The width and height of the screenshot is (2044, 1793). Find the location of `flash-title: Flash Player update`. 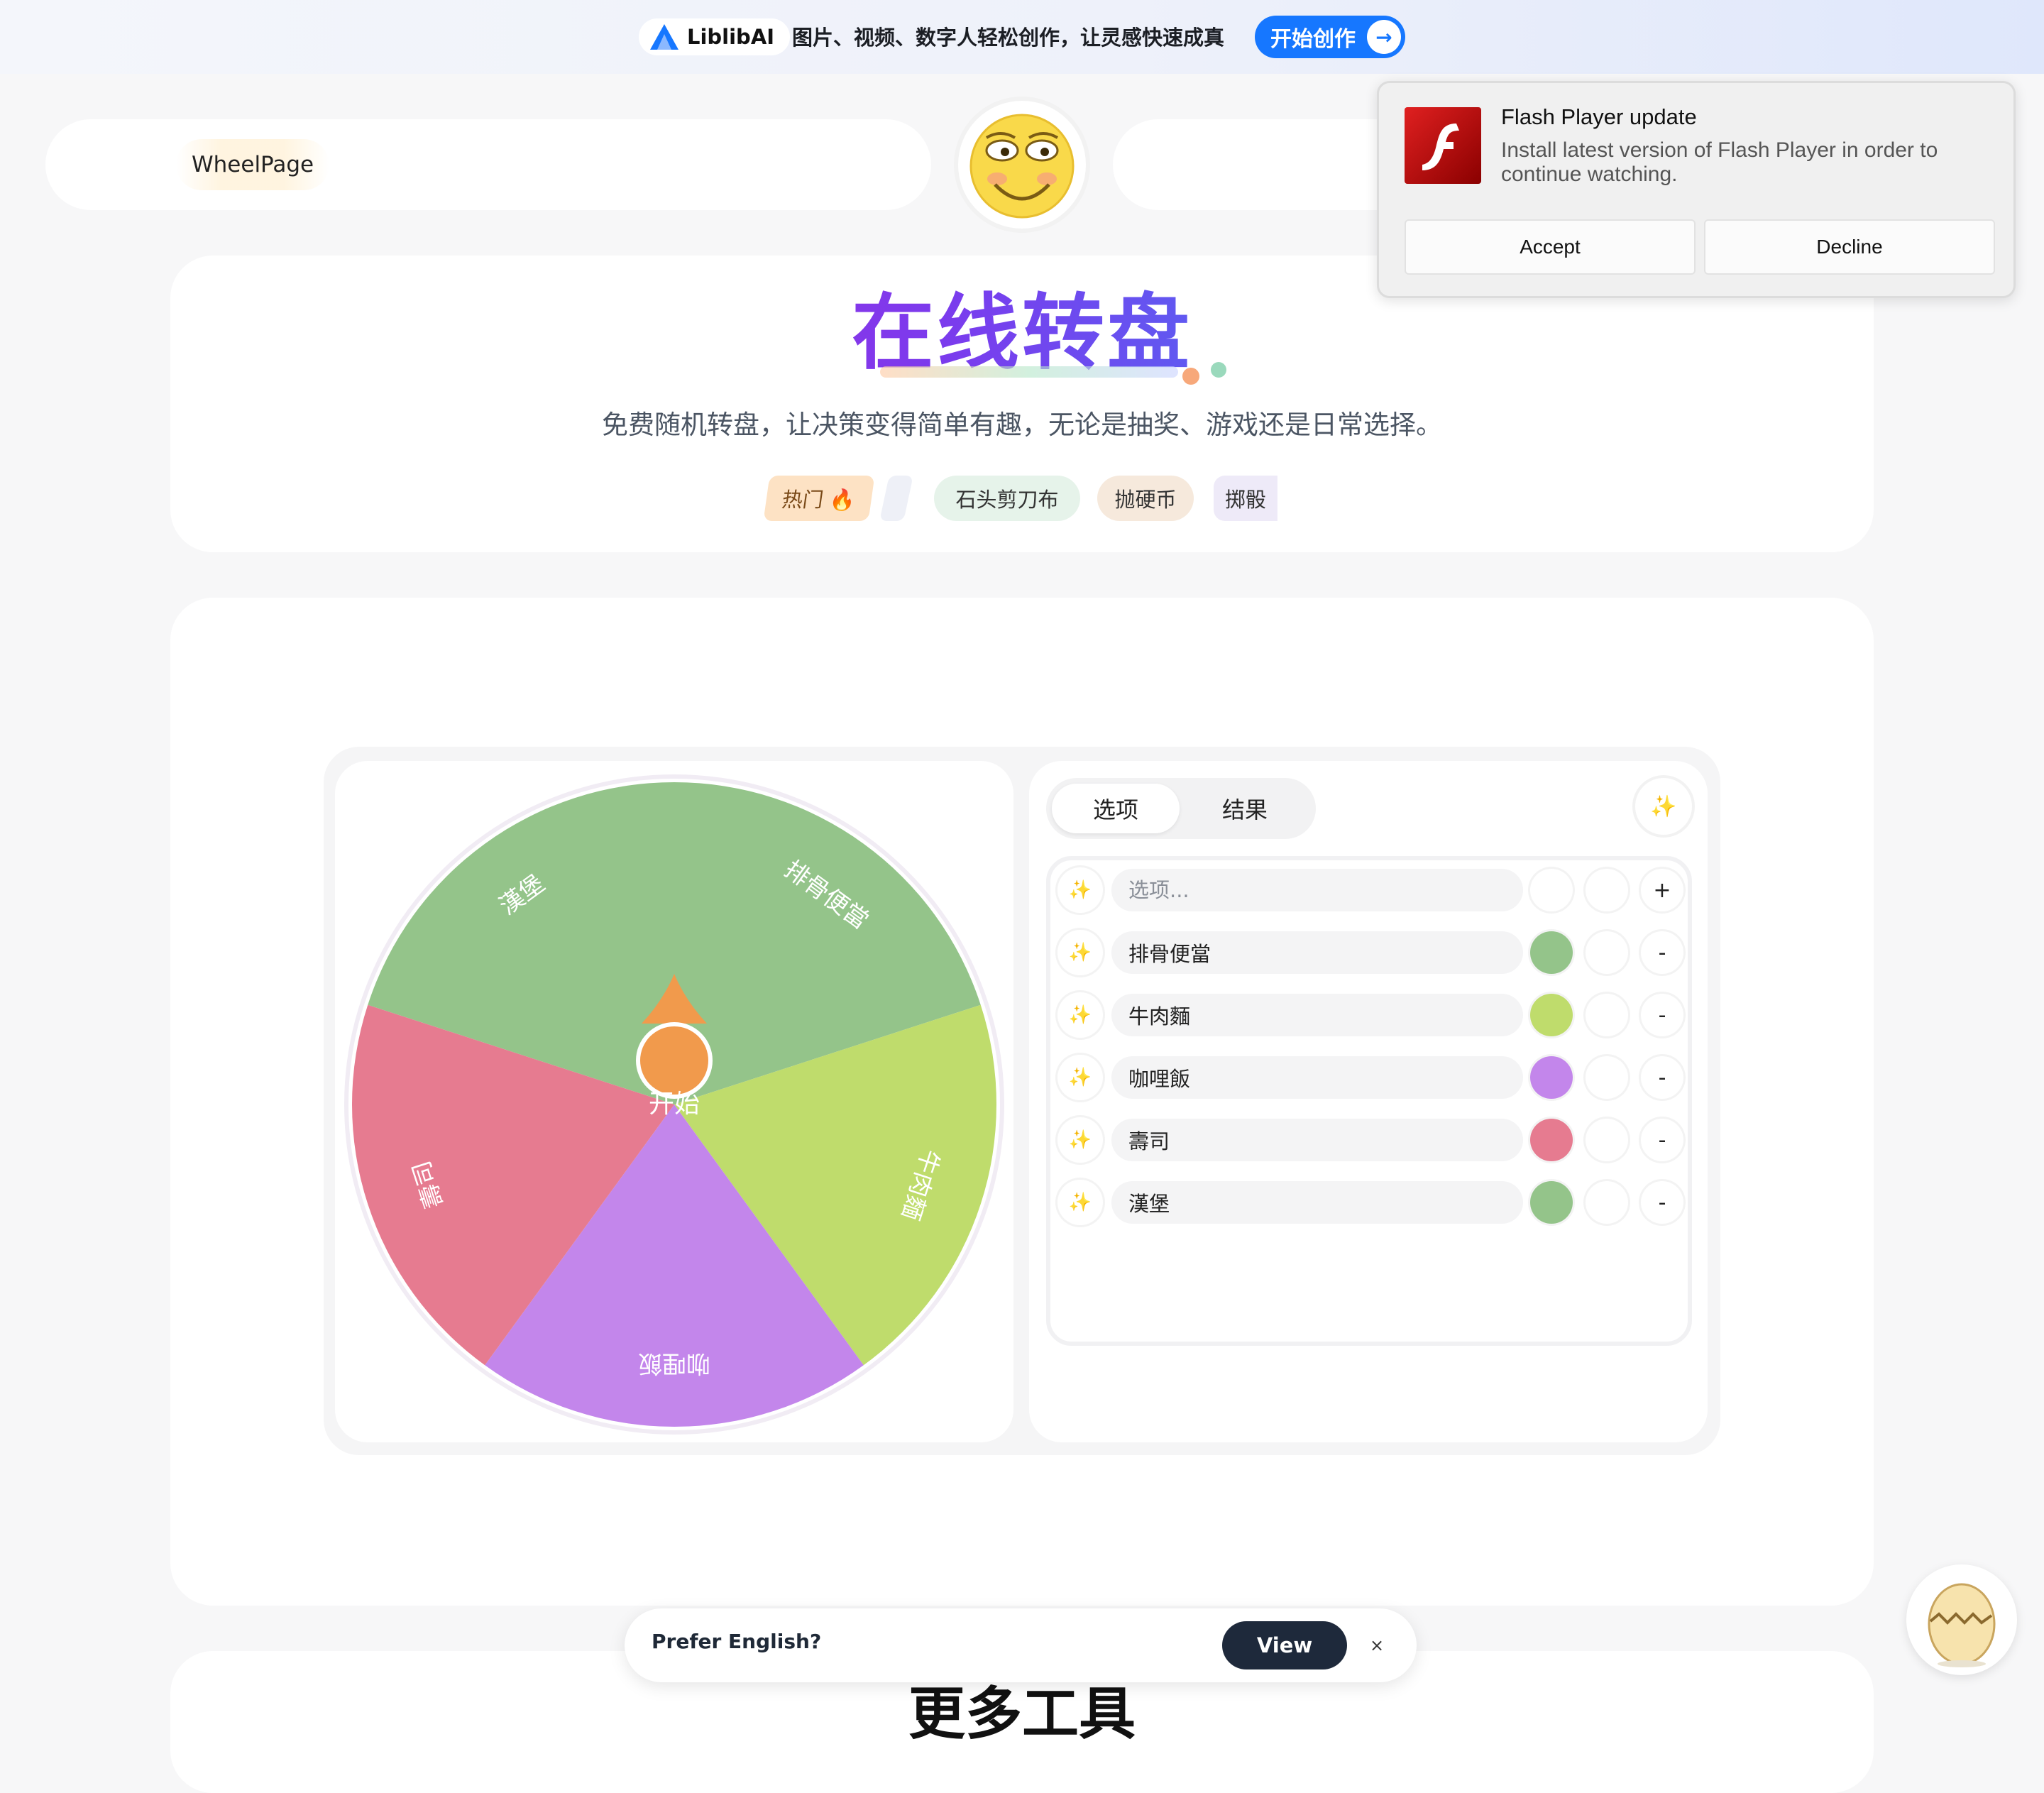

flash-title: Flash Player update is located at coordinates (1599, 116).